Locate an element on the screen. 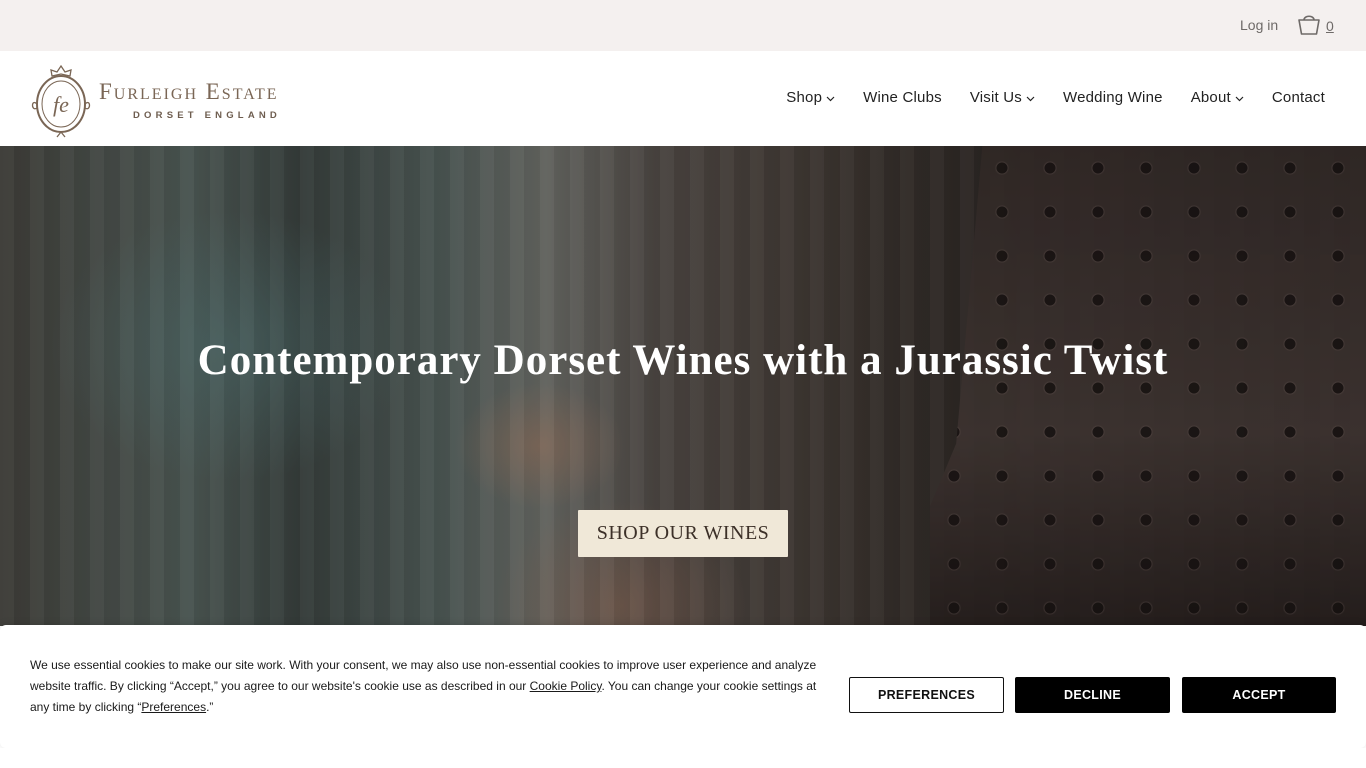  brand-name: Furleigh Estate is located at coordinates (189, 91).